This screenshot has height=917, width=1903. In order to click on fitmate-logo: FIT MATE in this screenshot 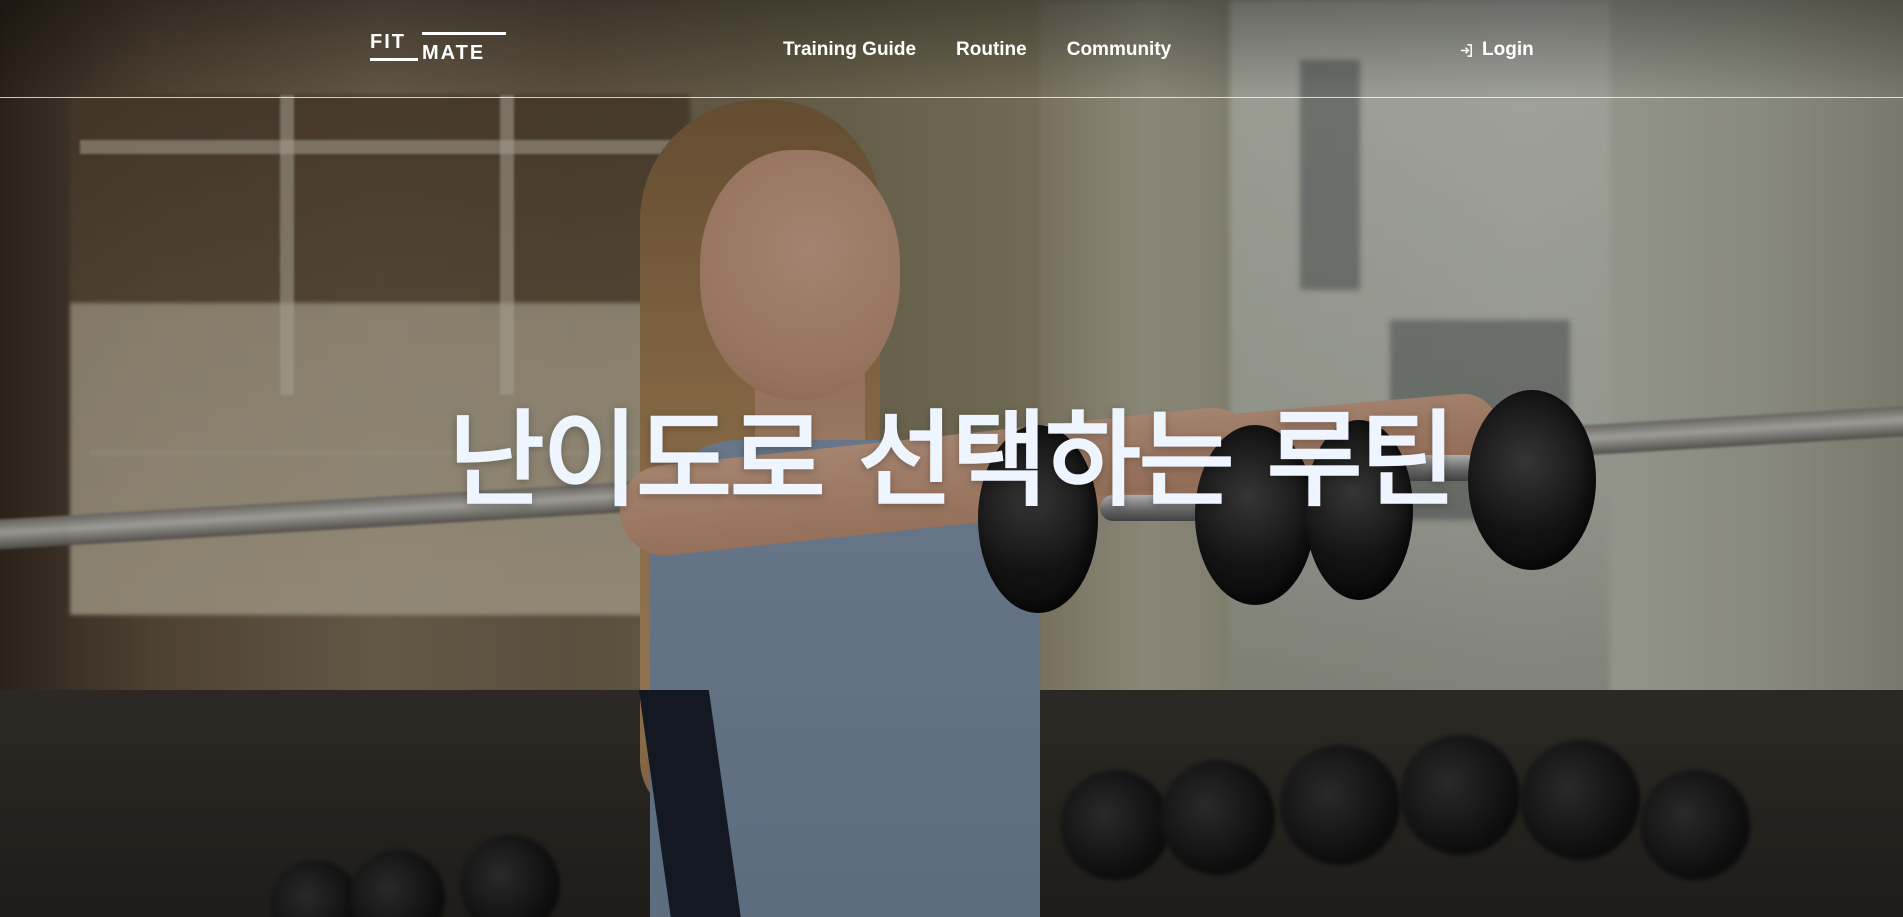, I will do `click(438, 48)`.